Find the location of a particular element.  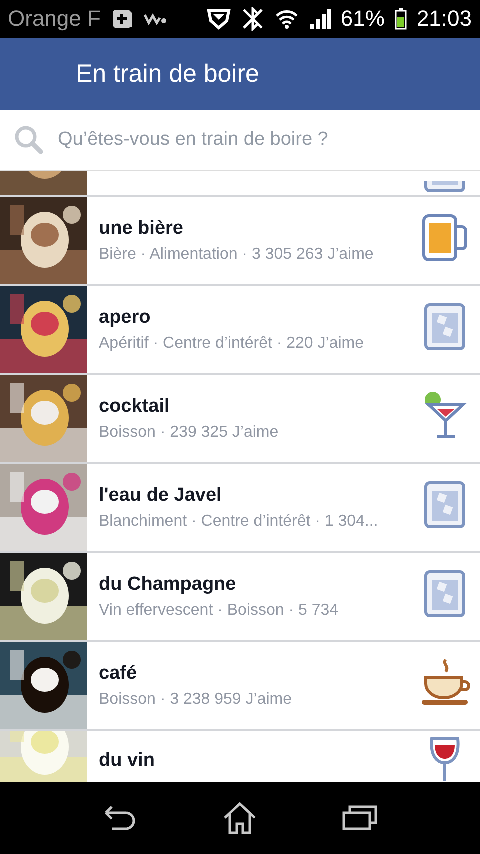

carrier-name: Orange F is located at coordinates (54, 19).